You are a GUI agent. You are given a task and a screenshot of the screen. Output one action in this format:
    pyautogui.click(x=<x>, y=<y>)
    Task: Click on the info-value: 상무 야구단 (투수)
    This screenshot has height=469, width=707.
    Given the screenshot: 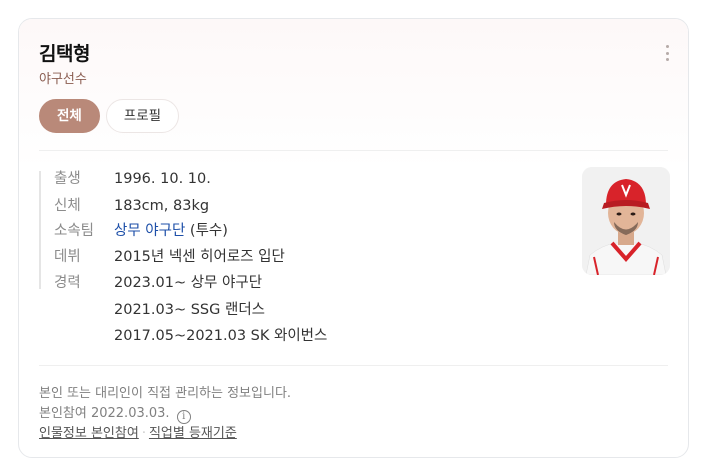 What is the action you would take?
    pyautogui.click(x=171, y=231)
    